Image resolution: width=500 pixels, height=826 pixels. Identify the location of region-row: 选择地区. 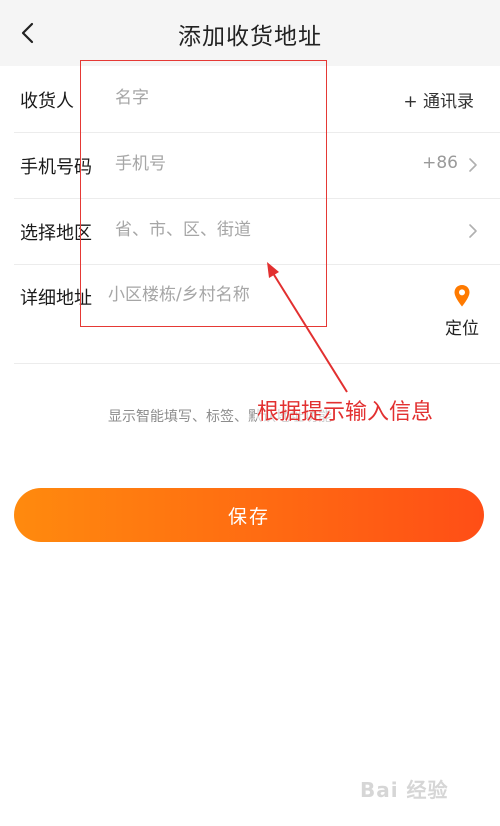
(250, 231).